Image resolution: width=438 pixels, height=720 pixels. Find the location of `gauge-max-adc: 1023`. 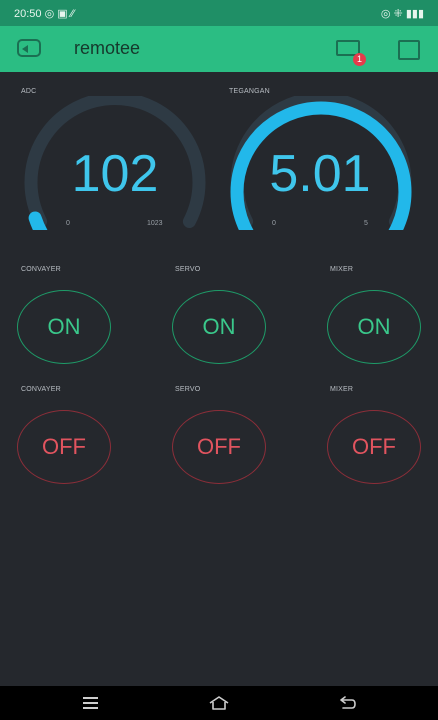

gauge-max-adc: 1023 is located at coordinates (155, 223).